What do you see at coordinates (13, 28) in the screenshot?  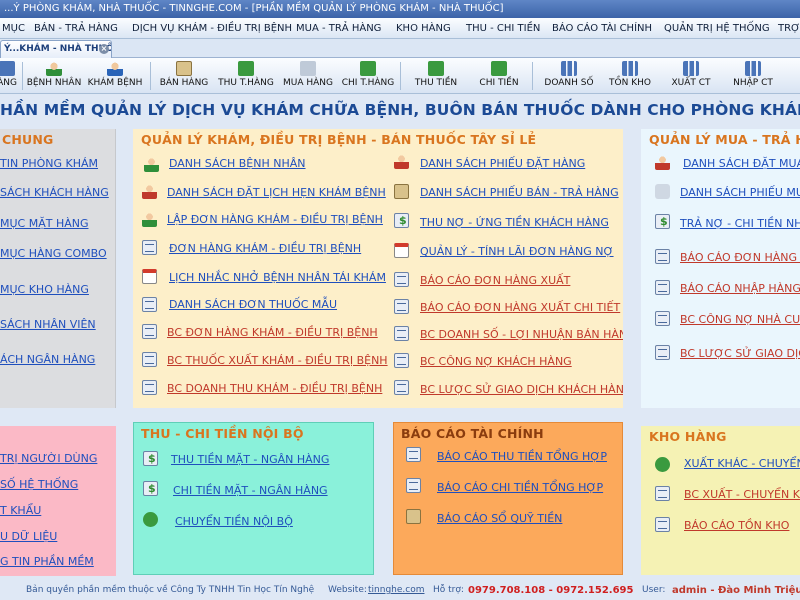 I see `menu-item-danh-muc: MỤC` at bounding box center [13, 28].